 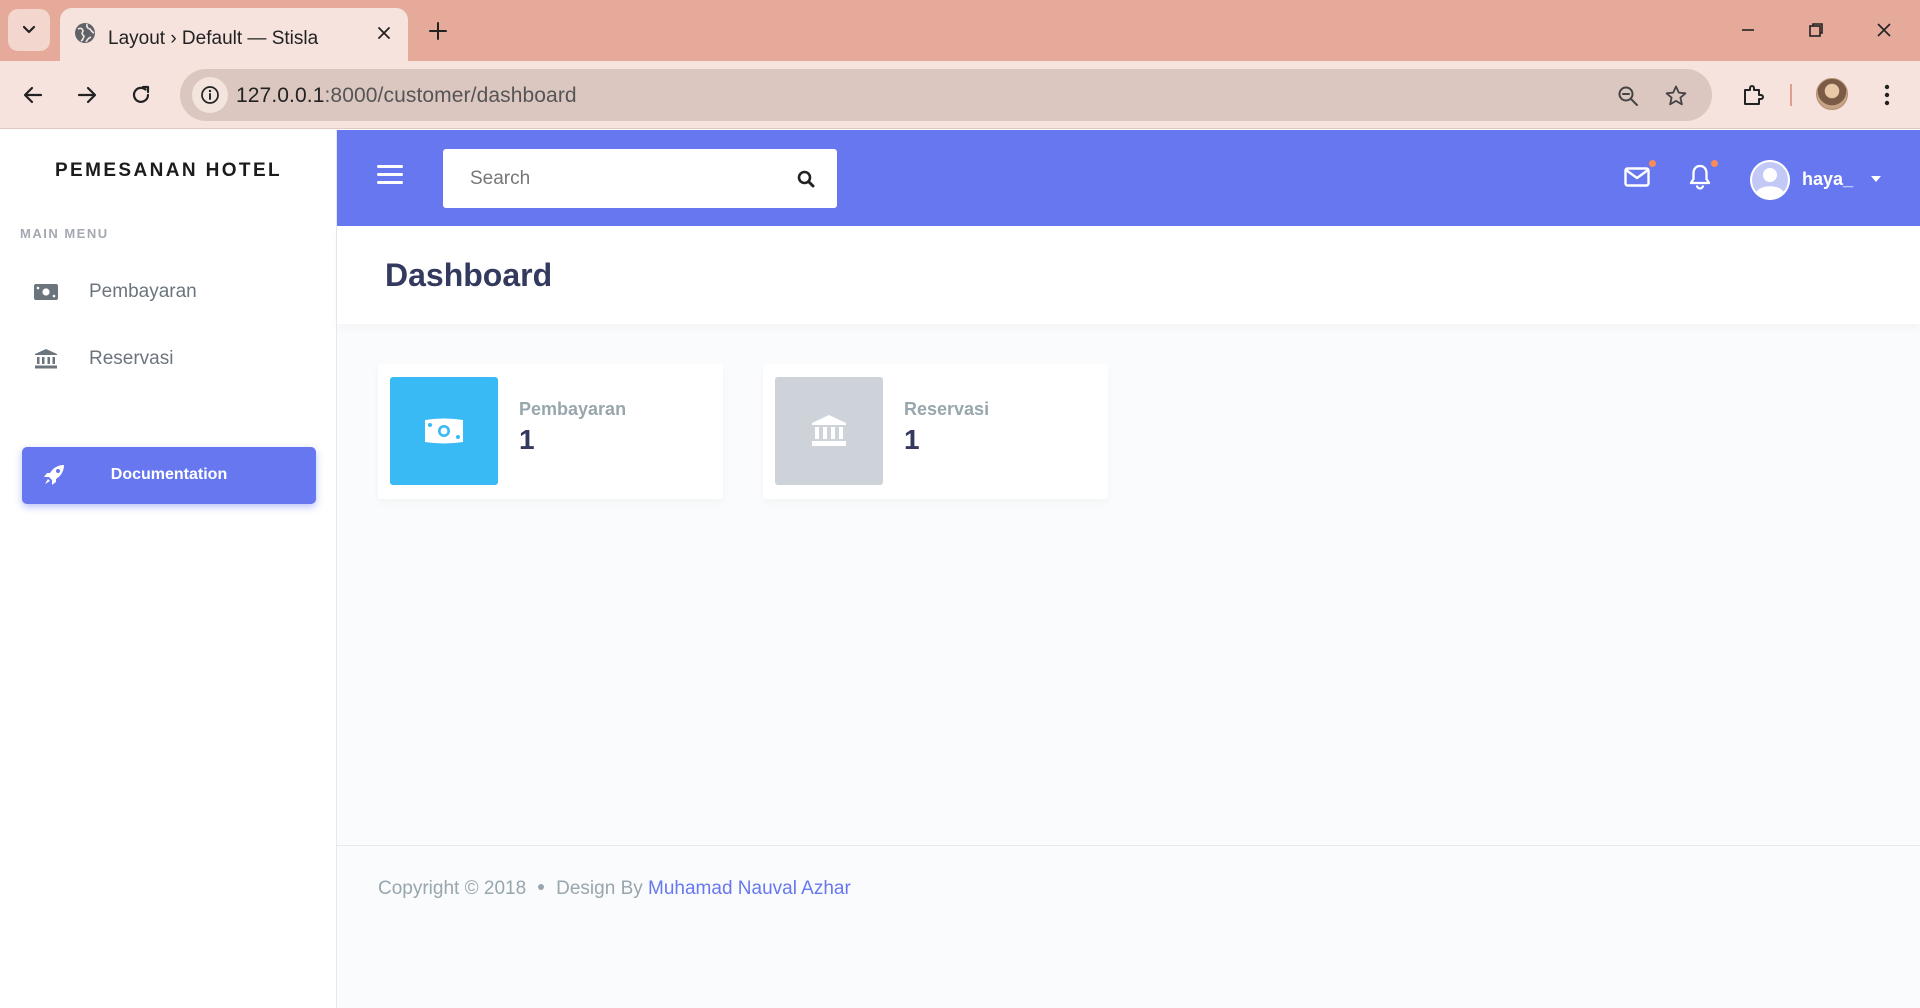 I want to click on close-icon, so click(x=384, y=33).